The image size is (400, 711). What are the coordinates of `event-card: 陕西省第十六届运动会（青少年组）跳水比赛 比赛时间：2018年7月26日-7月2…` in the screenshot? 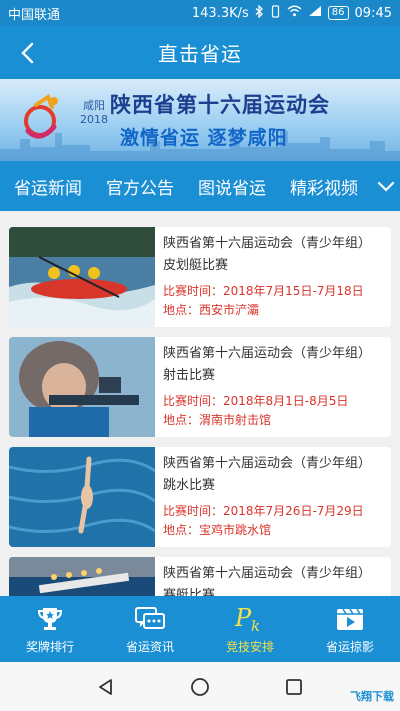 It's located at (200, 497).